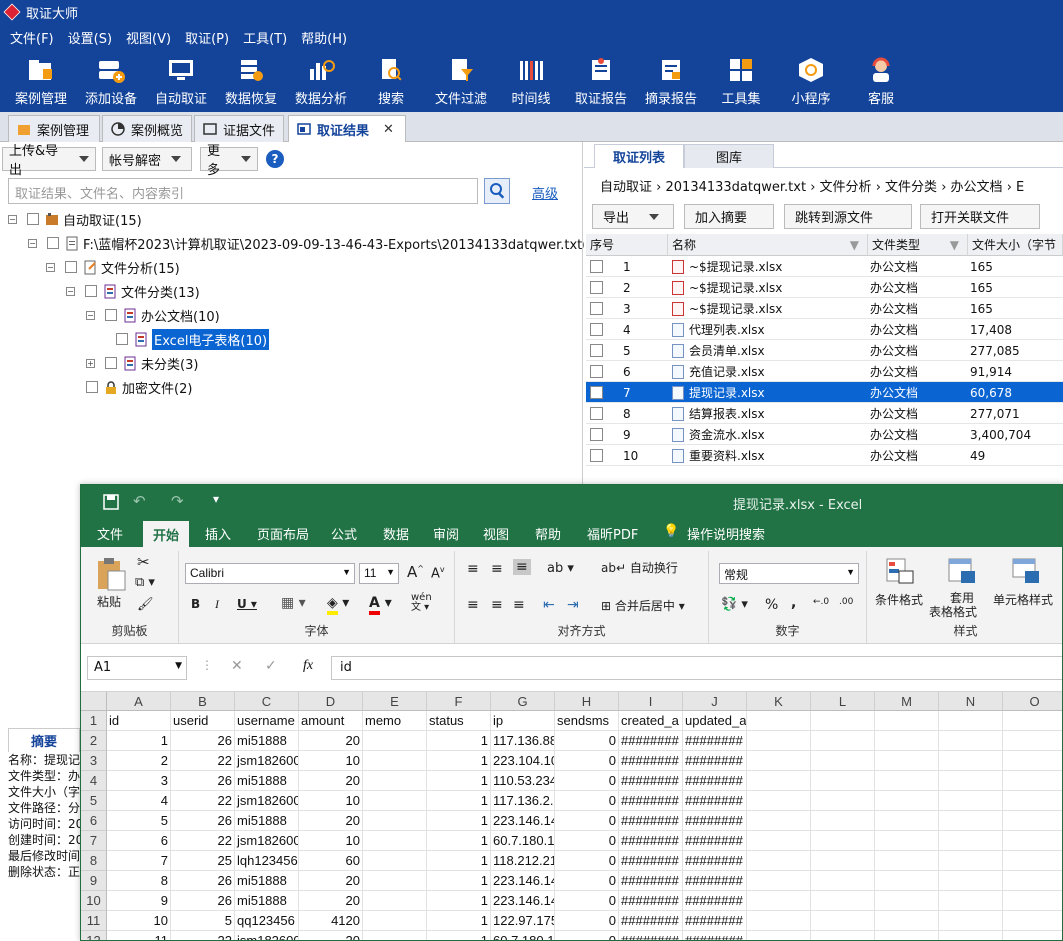 The image size is (1063, 941). What do you see at coordinates (824, 350) in the screenshot?
I see `table-row: 5 会员清单.xlsx 办公文档 277,085` at bounding box center [824, 350].